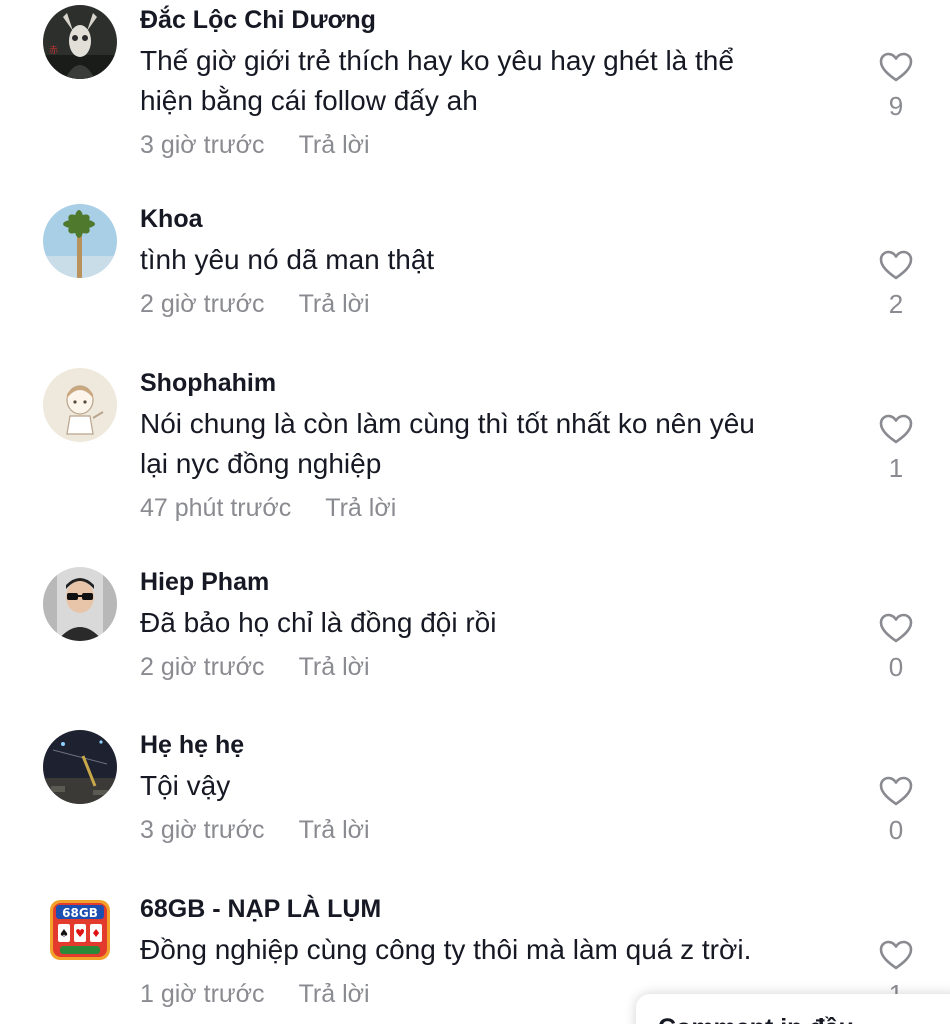 The image size is (950, 1024). What do you see at coordinates (202, 994) in the screenshot?
I see `comment-time: 1 giờ trước` at bounding box center [202, 994].